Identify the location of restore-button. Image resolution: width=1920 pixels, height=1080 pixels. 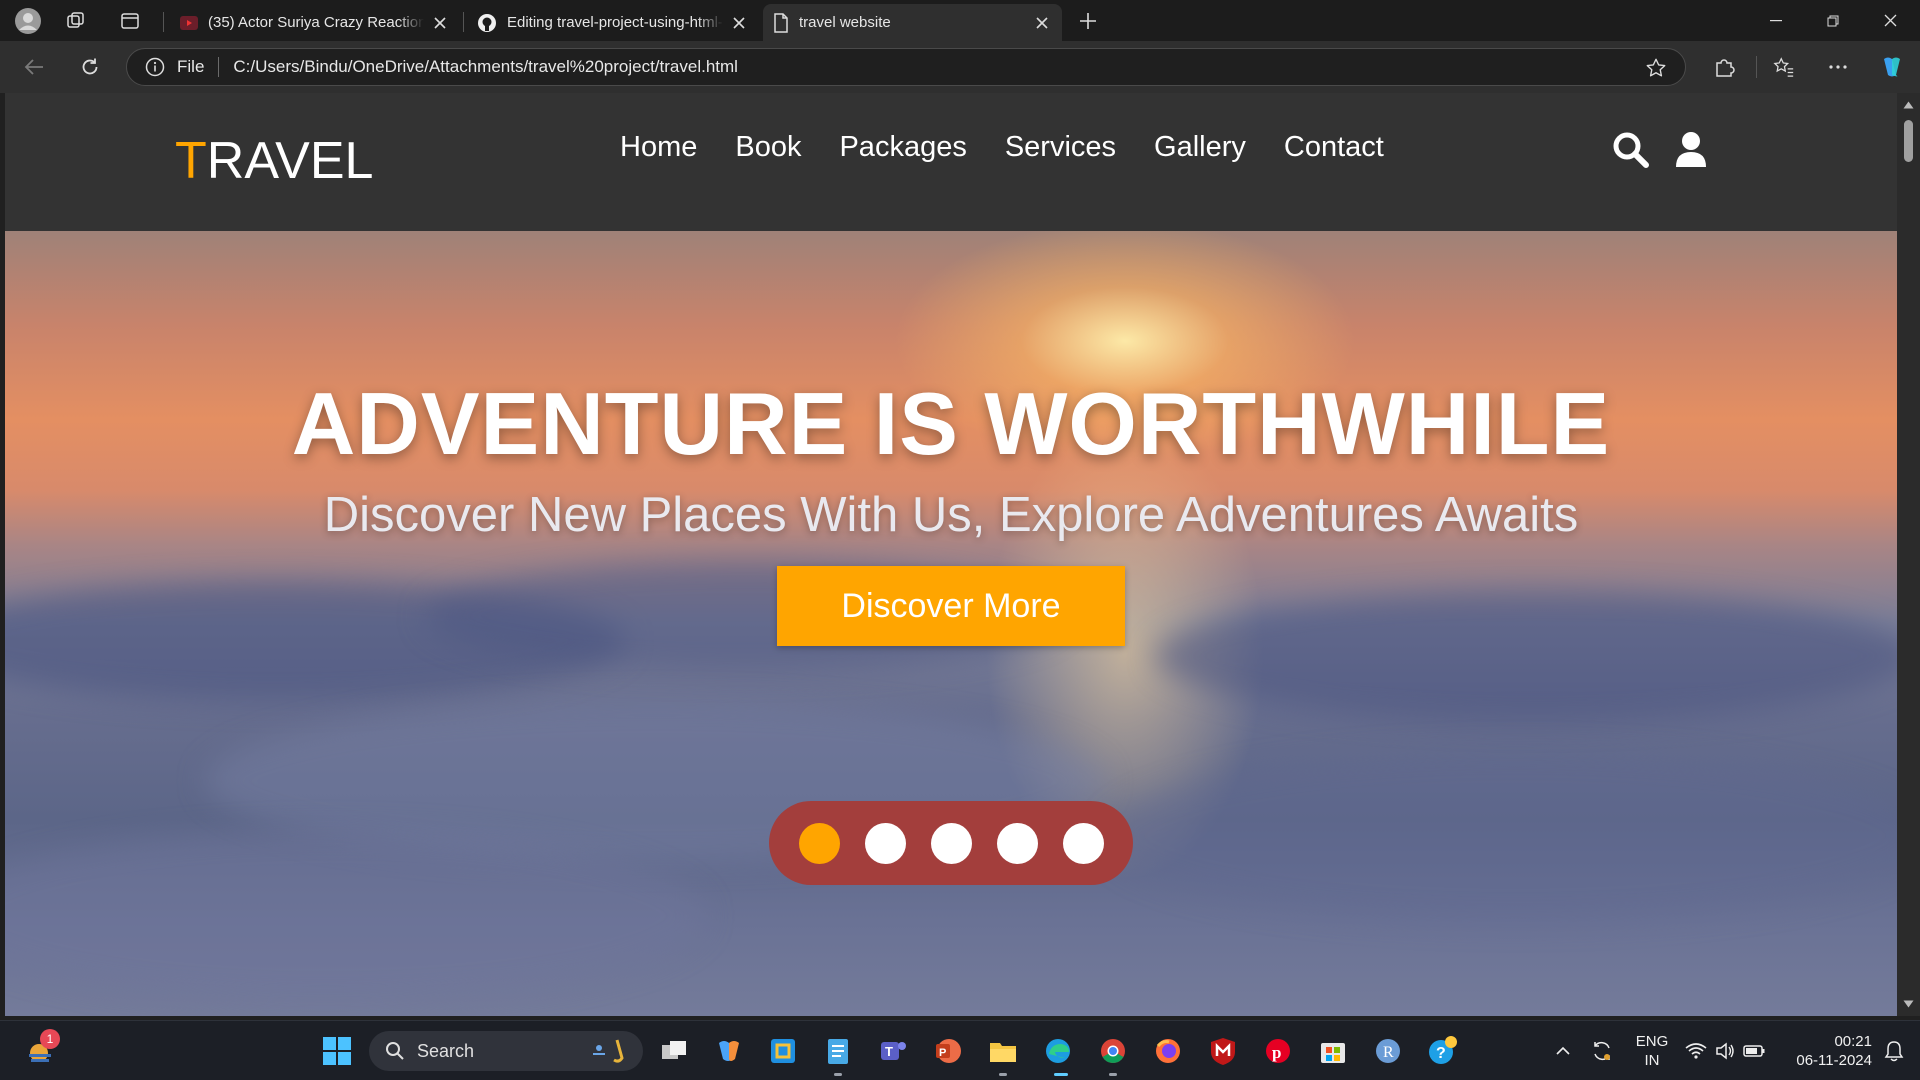
(1833, 20).